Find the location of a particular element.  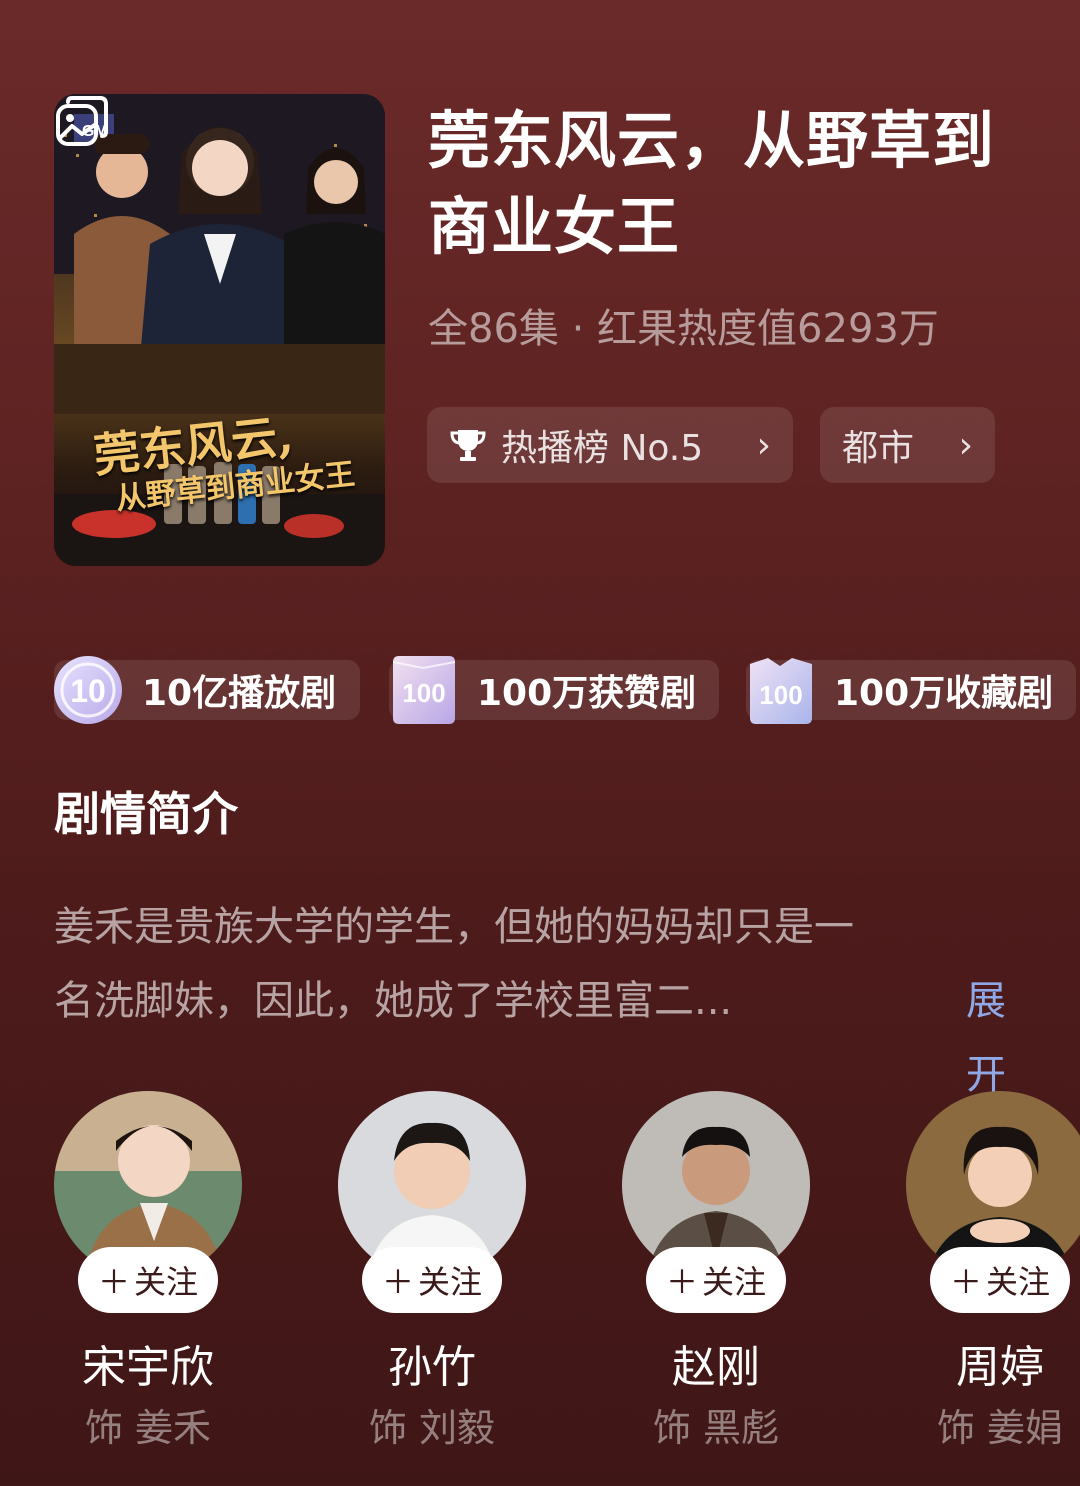

svg-text: 10 is located at coordinates (88, 691).